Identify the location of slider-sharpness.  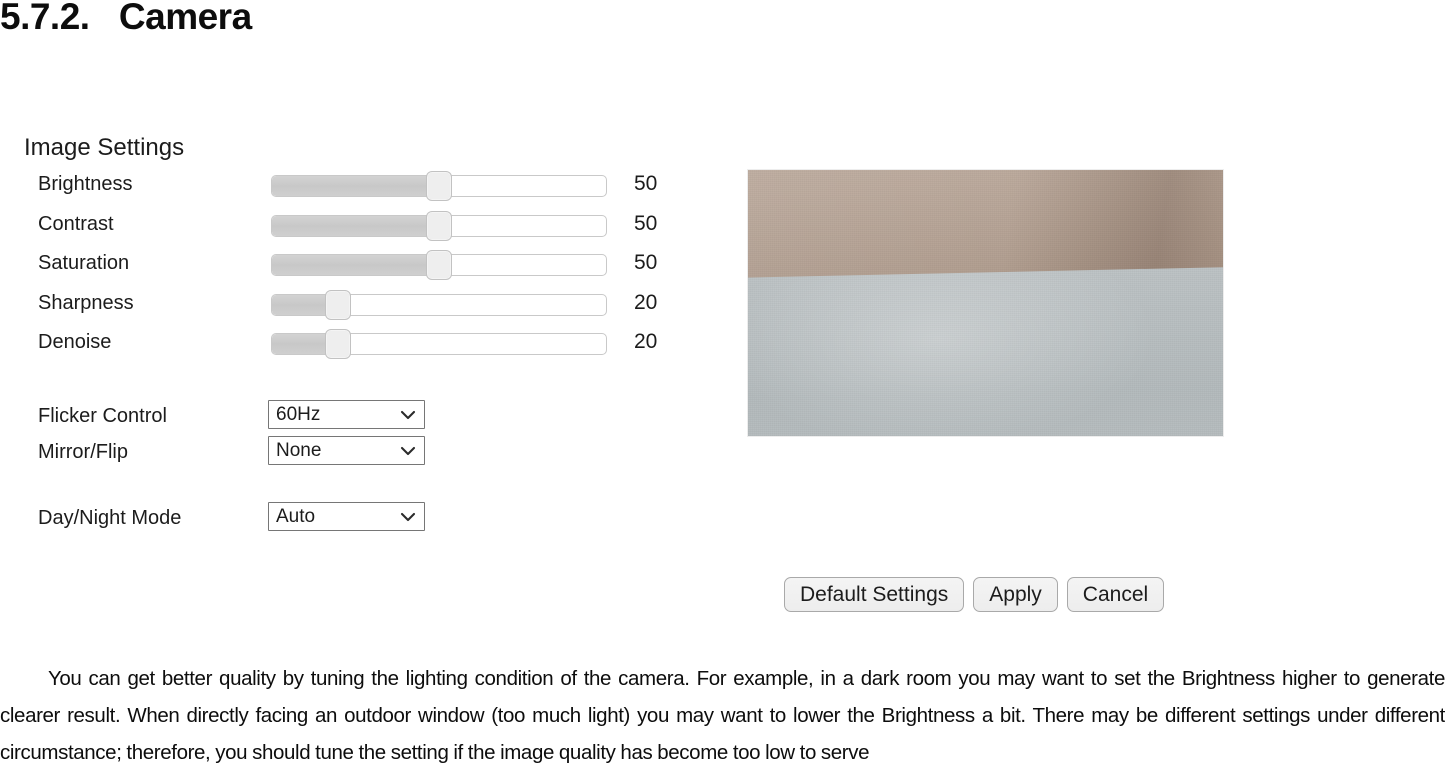
(439, 304).